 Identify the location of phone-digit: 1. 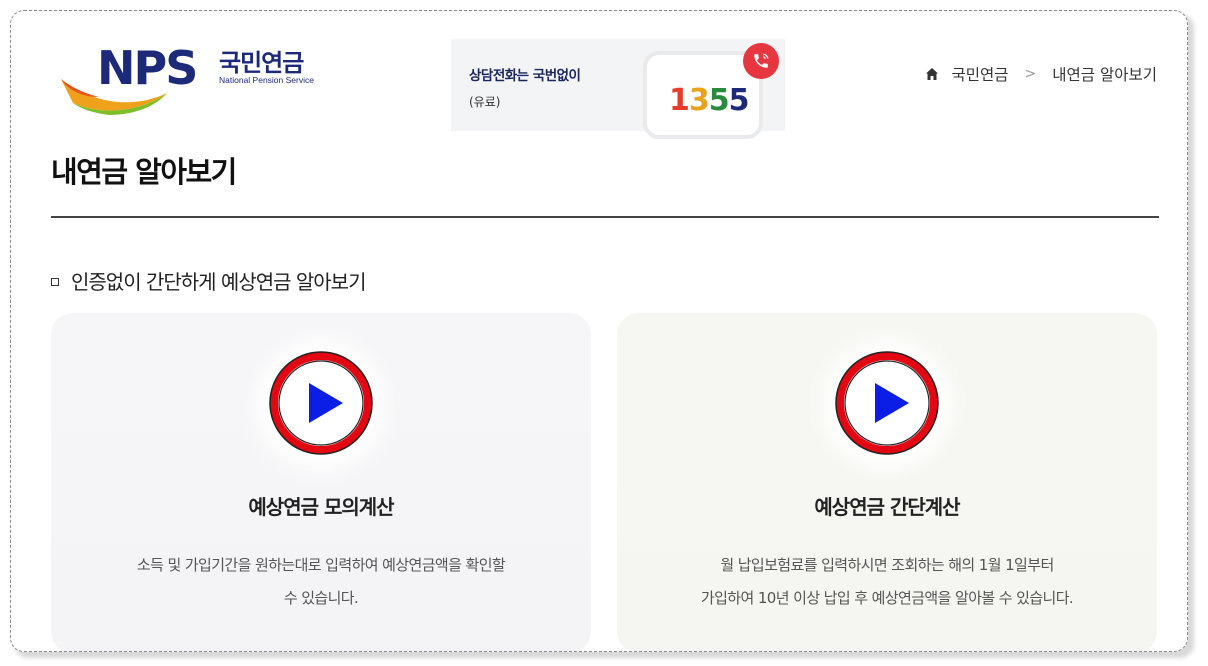
(679, 100).